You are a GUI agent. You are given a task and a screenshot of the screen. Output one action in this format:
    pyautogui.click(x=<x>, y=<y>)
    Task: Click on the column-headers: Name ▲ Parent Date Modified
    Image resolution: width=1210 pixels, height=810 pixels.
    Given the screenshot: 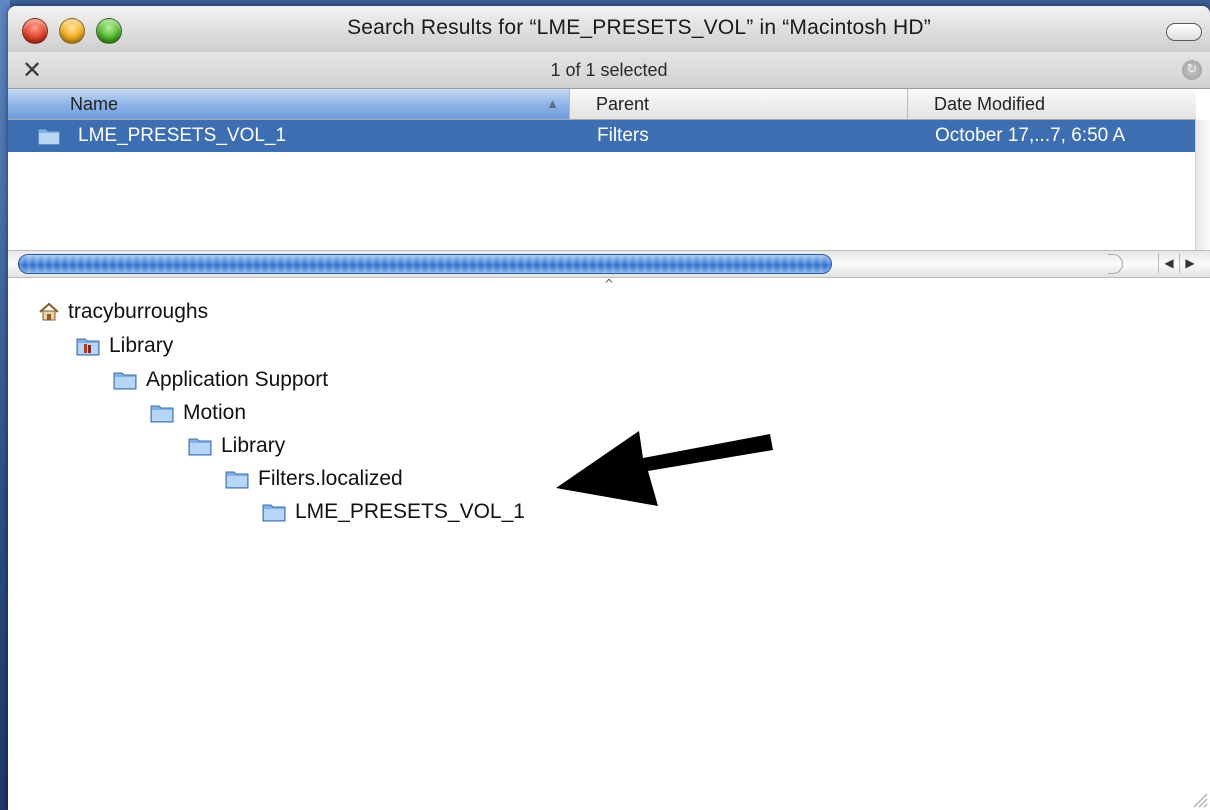 What is the action you would take?
    pyautogui.click(x=602, y=104)
    